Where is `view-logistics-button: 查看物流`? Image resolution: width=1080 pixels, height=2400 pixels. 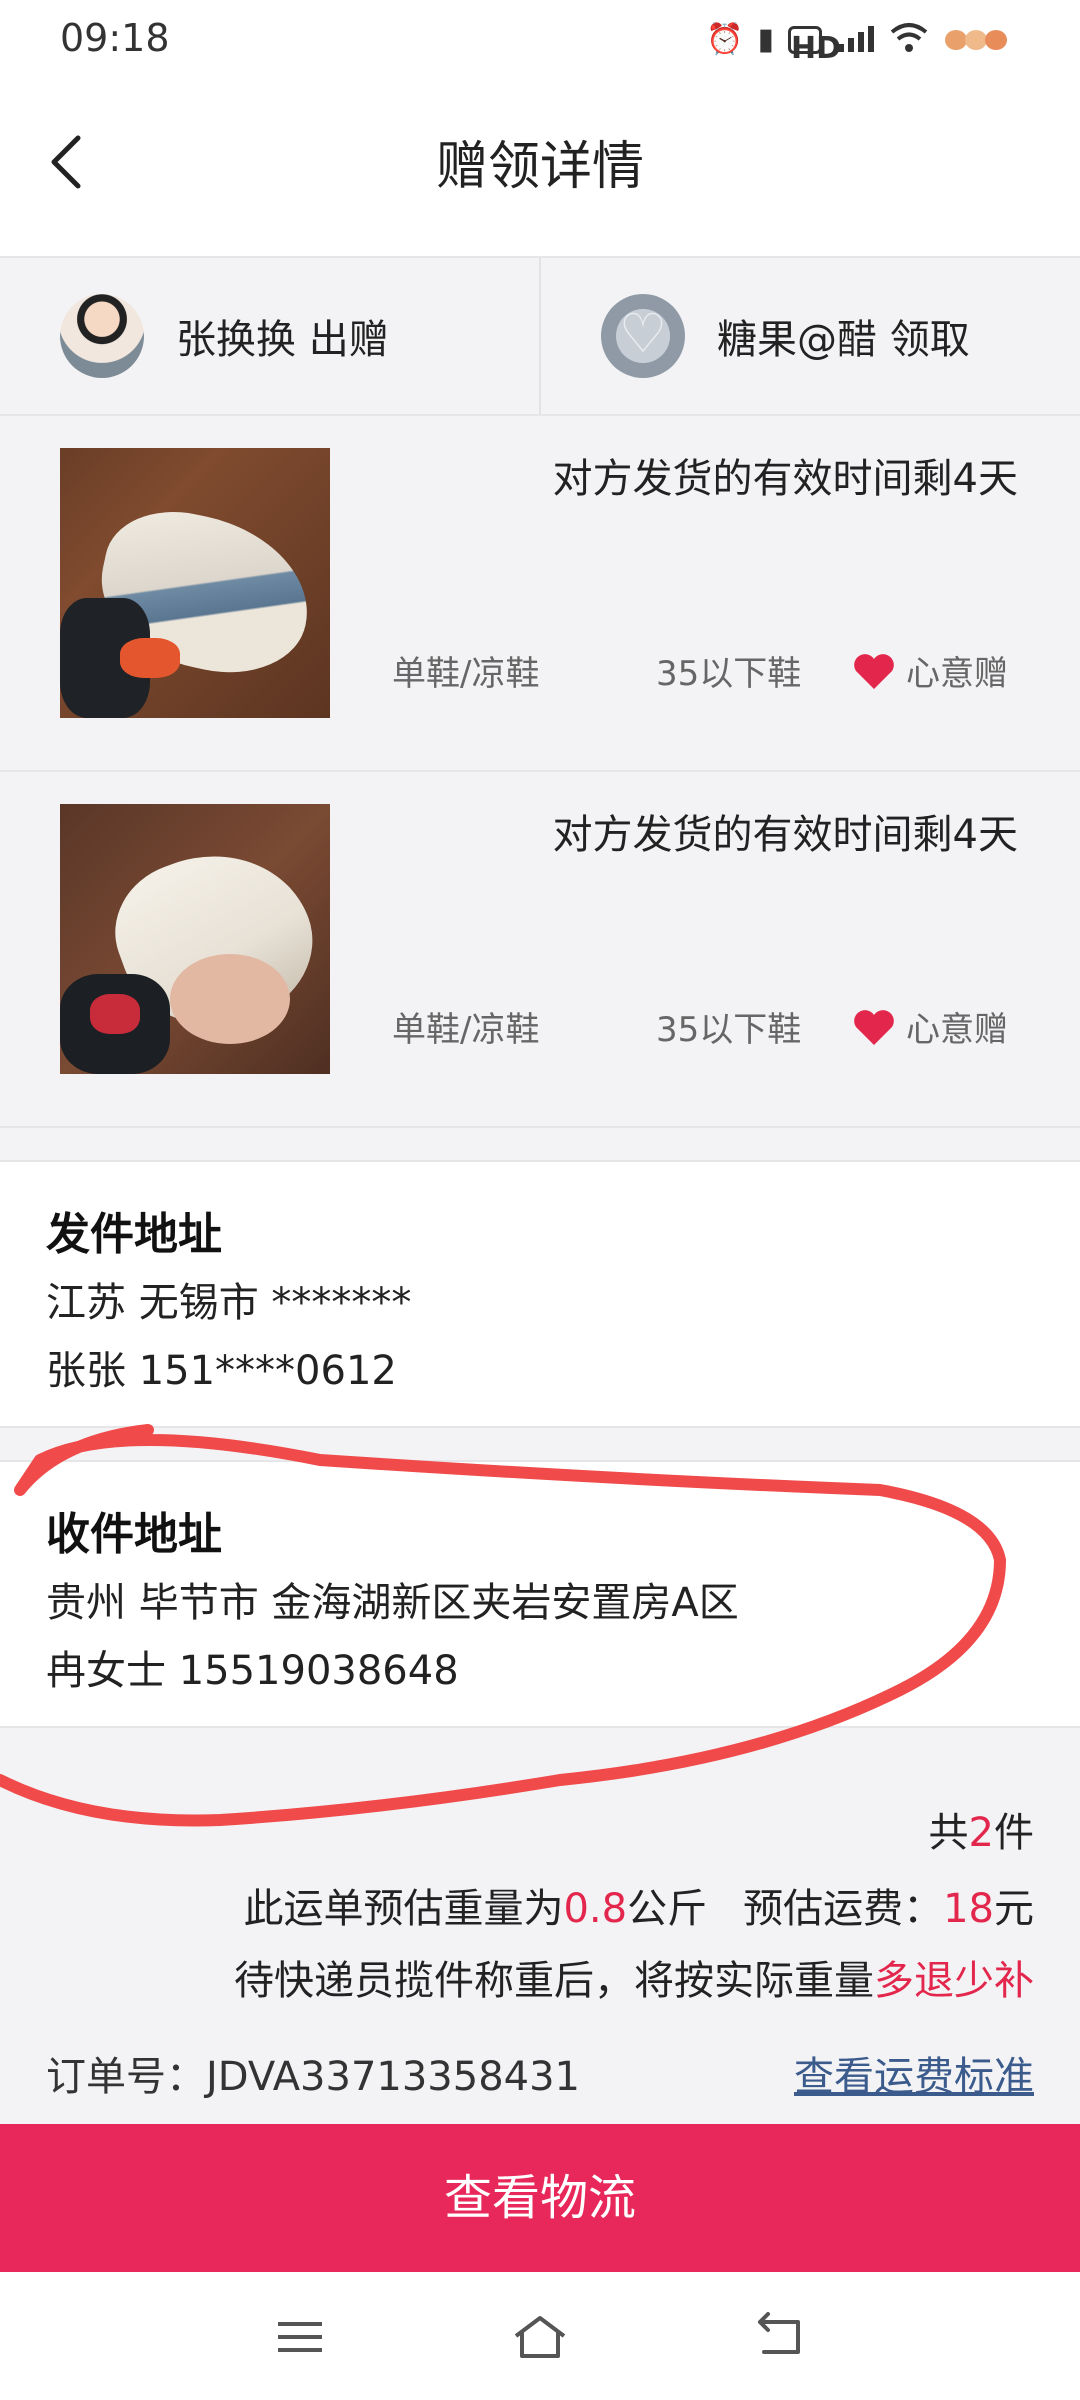 view-logistics-button: 查看物流 is located at coordinates (540, 2198).